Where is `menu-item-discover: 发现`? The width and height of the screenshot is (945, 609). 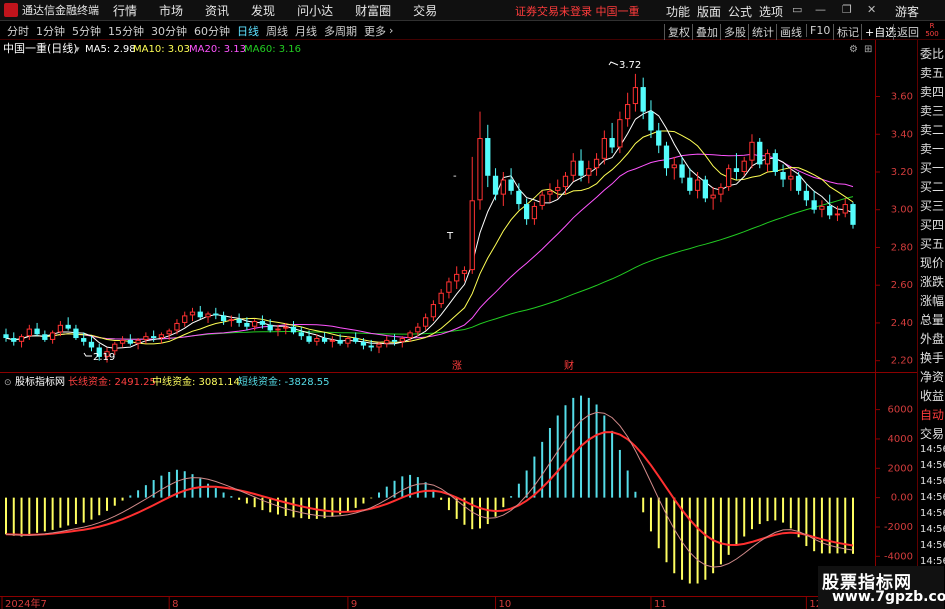 menu-item-discover: 发现 is located at coordinates (263, 10).